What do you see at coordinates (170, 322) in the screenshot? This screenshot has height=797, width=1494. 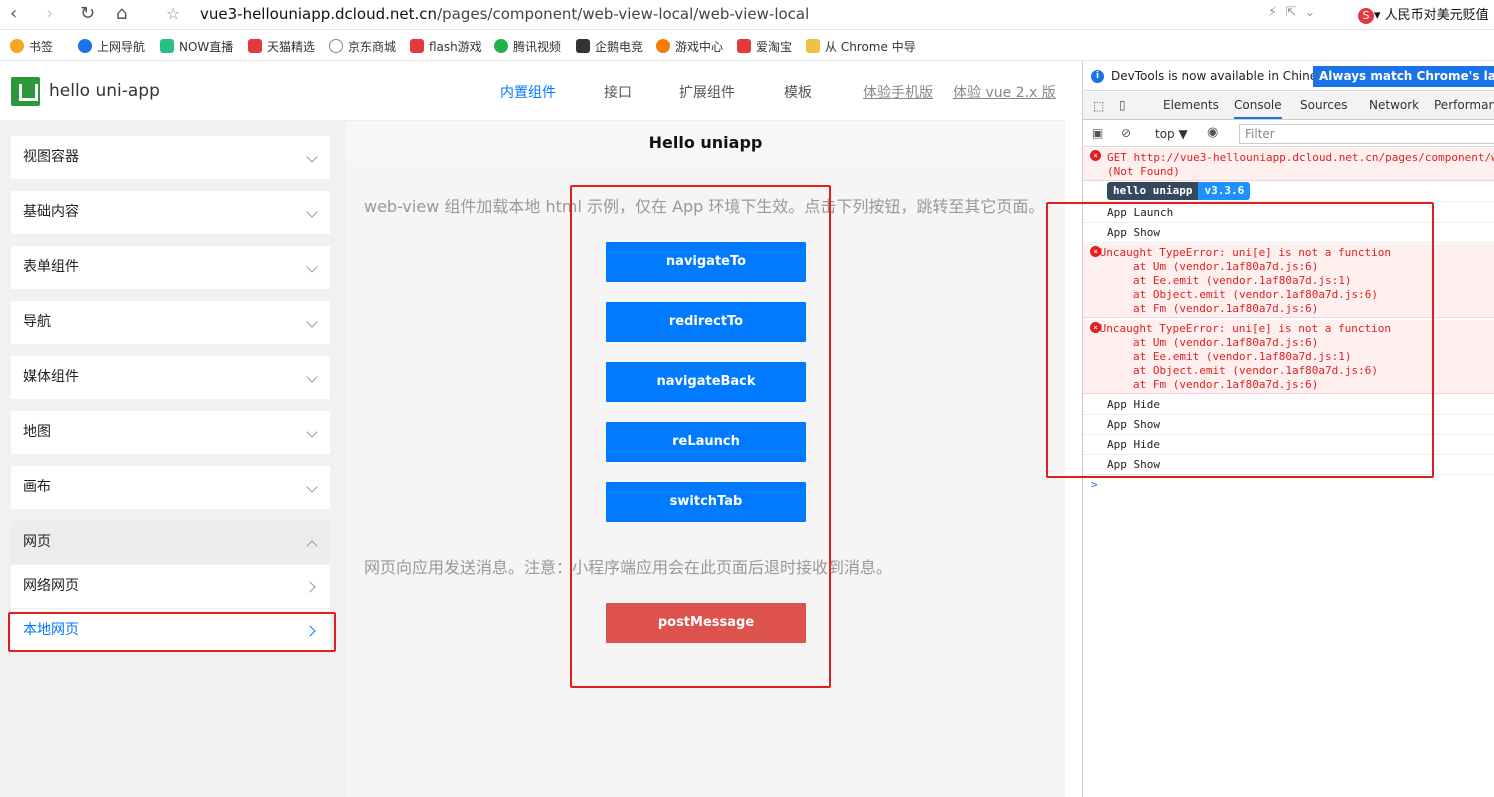 I see `sidebar-item-navigation: 导航` at bounding box center [170, 322].